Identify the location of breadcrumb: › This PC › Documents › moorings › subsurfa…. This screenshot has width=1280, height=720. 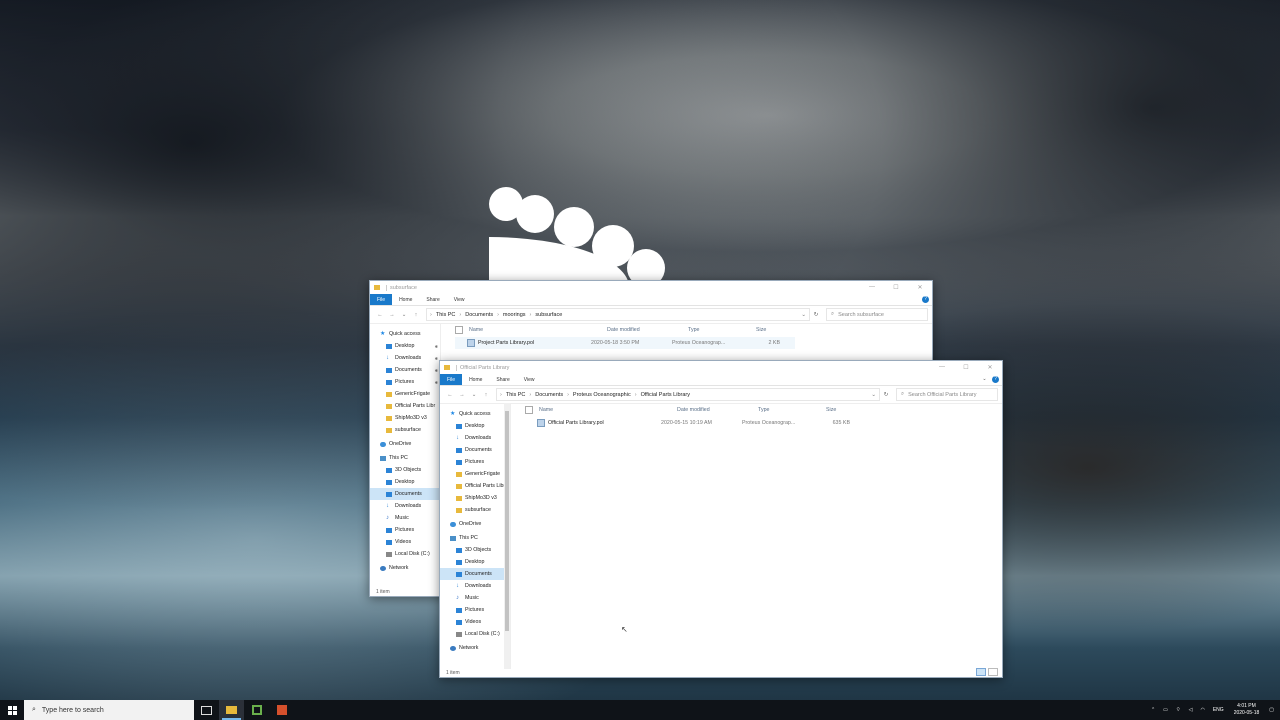
(618, 314).